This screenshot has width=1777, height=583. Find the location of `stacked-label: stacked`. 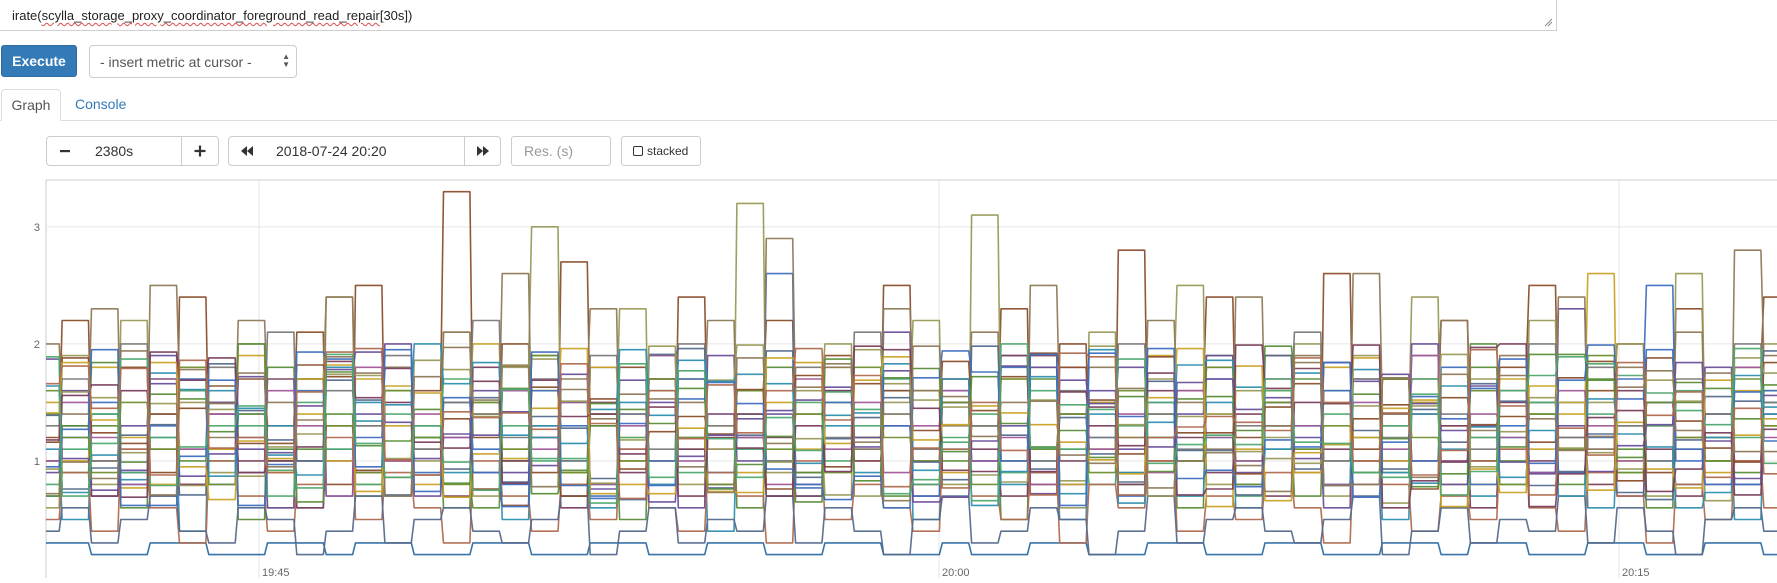

stacked-label: stacked is located at coordinates (668, 151).